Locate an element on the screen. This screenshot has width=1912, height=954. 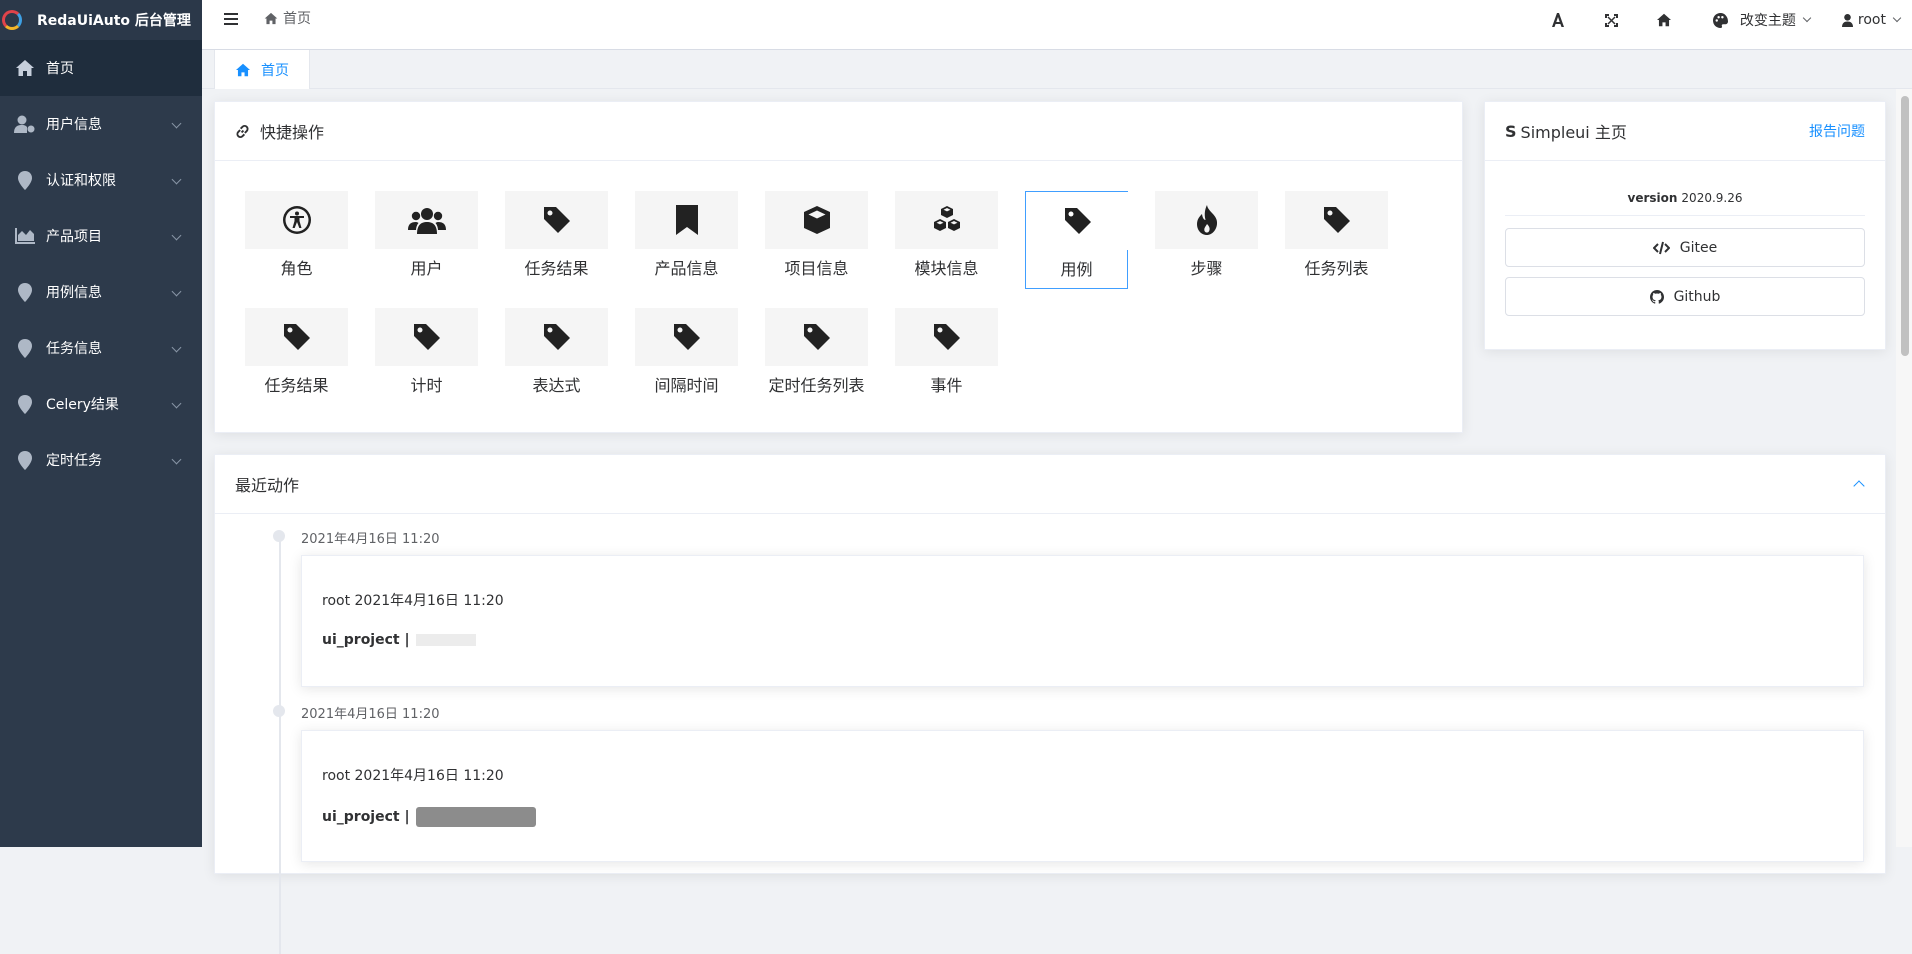
simpleui-header: S Simpleui 主页 报告问题 is located at coordinates (1685, 131).